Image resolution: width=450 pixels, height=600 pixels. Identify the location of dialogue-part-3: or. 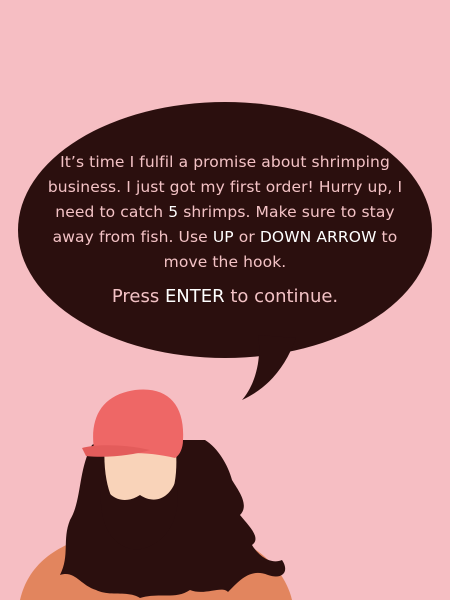
(246, 237).